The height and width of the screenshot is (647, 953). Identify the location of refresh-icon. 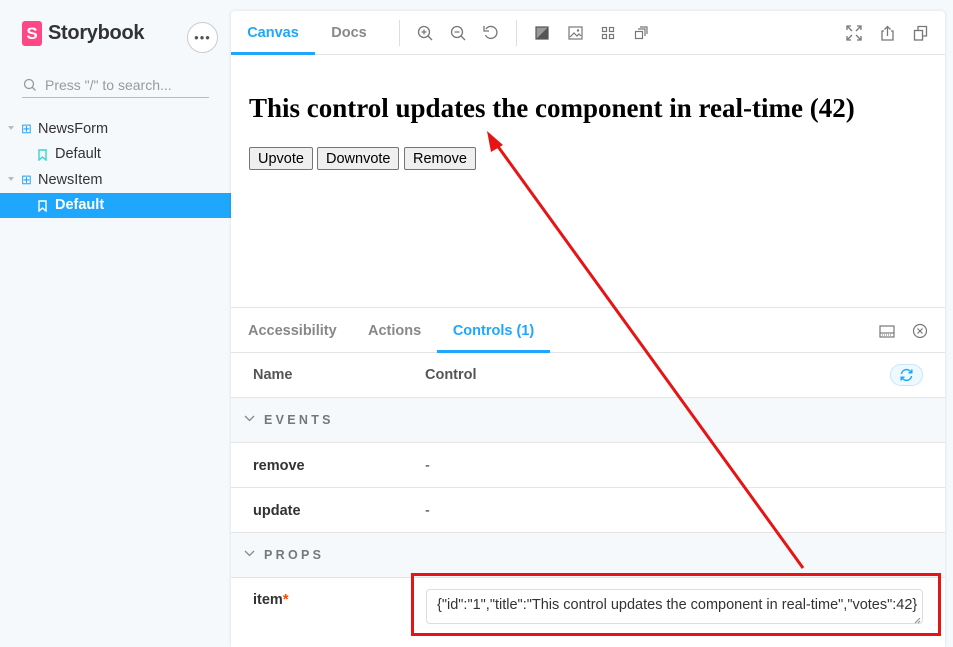
(906, 375).